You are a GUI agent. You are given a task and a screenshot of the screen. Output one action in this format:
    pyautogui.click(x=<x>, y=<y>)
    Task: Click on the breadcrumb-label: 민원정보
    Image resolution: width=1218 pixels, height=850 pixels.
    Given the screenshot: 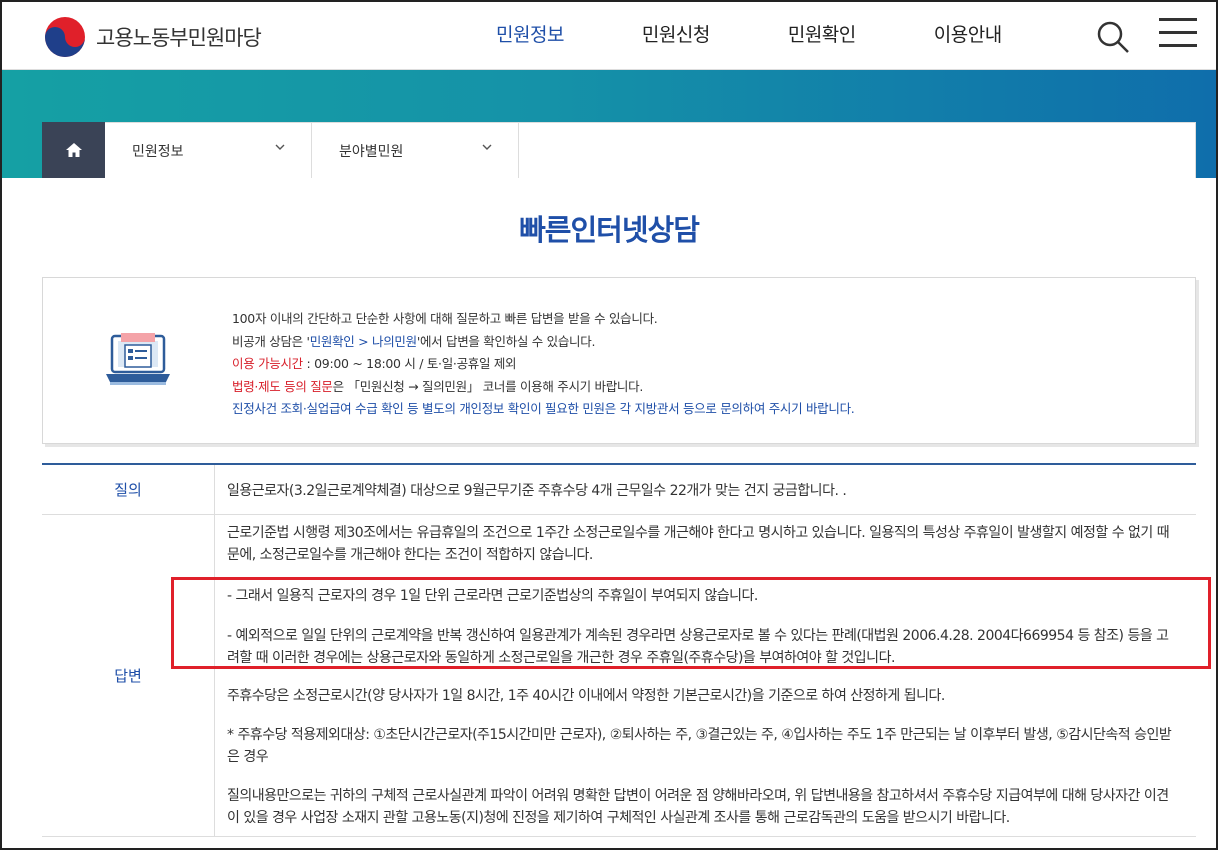 What is the action you would take?
    pyautogui.click(x=158, y=151)
    